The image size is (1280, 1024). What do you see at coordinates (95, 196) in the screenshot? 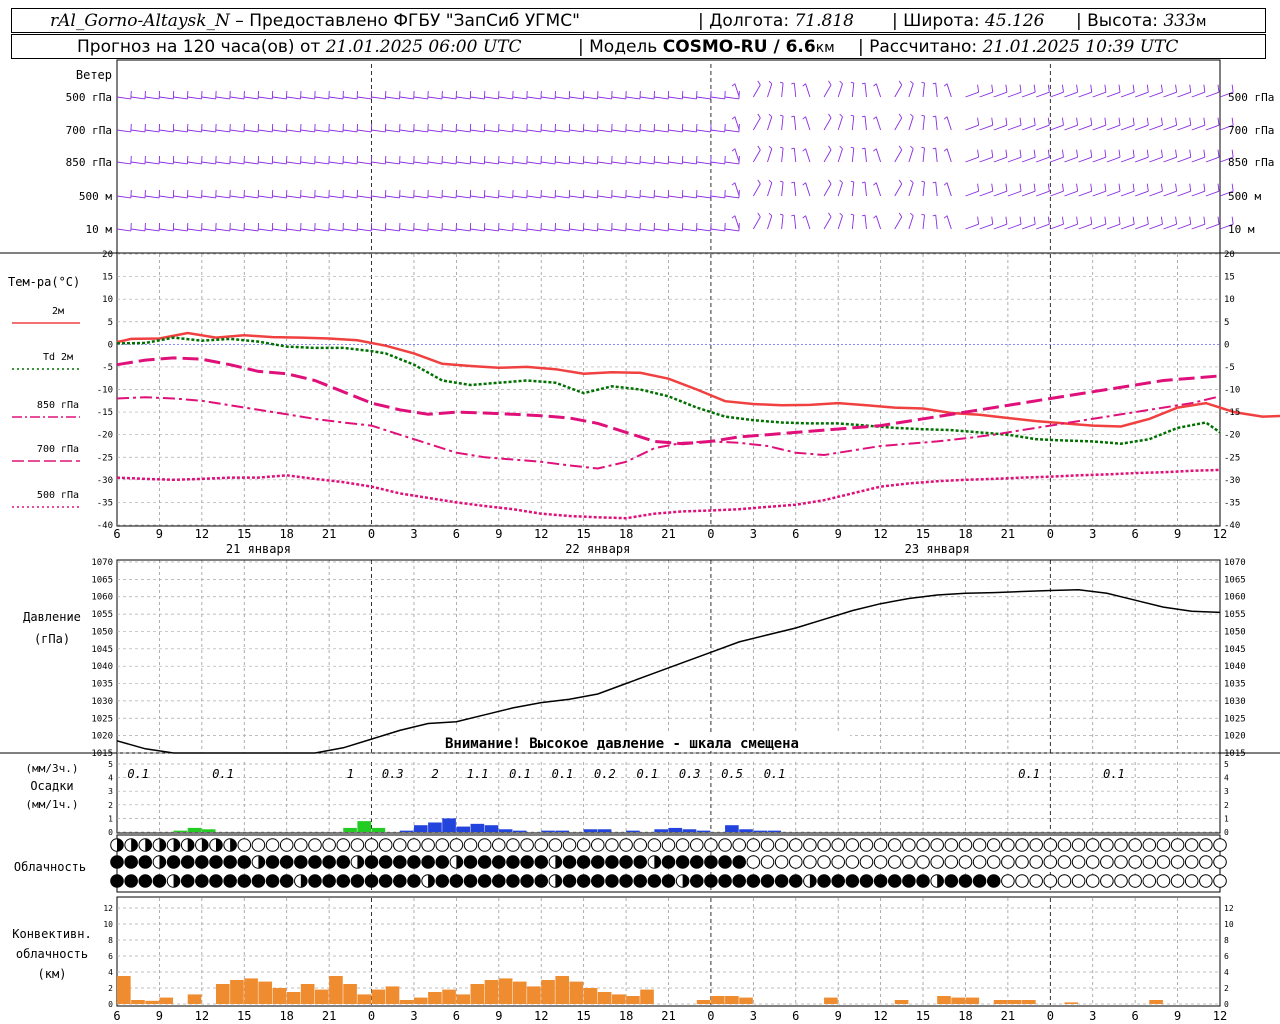
I see `wind-level-label: 500 м` at bounding box center [95, 196].